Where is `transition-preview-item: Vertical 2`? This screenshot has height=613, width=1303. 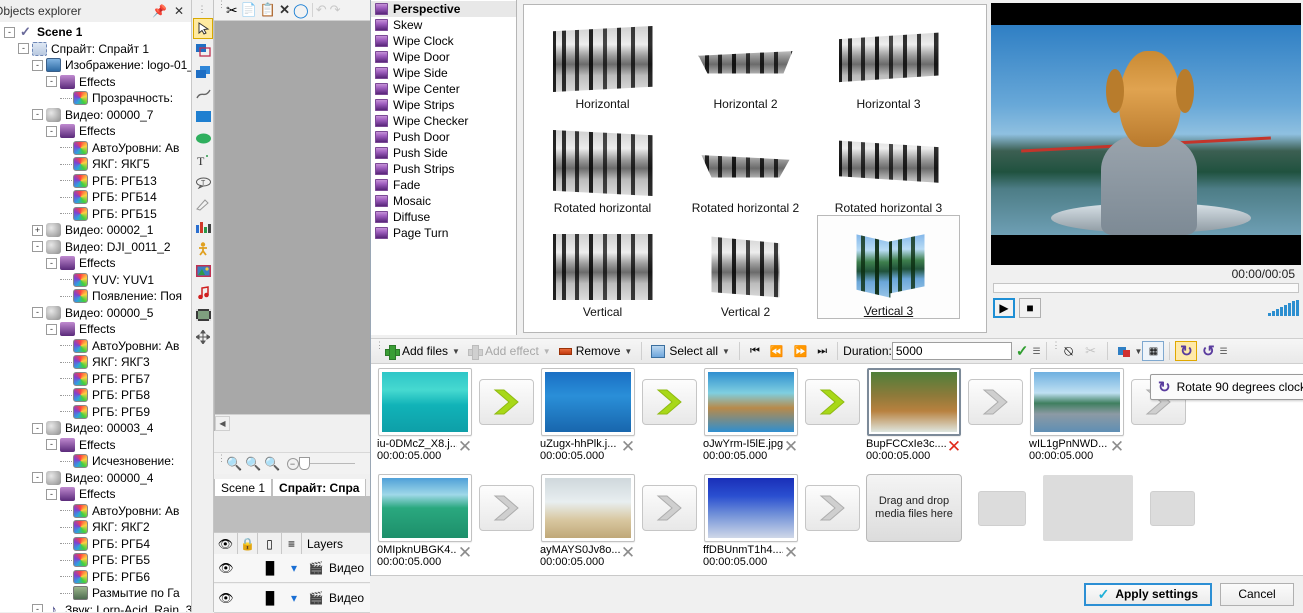 transition-preview-item: Vertical 2 is located at coordinates (745, 267).